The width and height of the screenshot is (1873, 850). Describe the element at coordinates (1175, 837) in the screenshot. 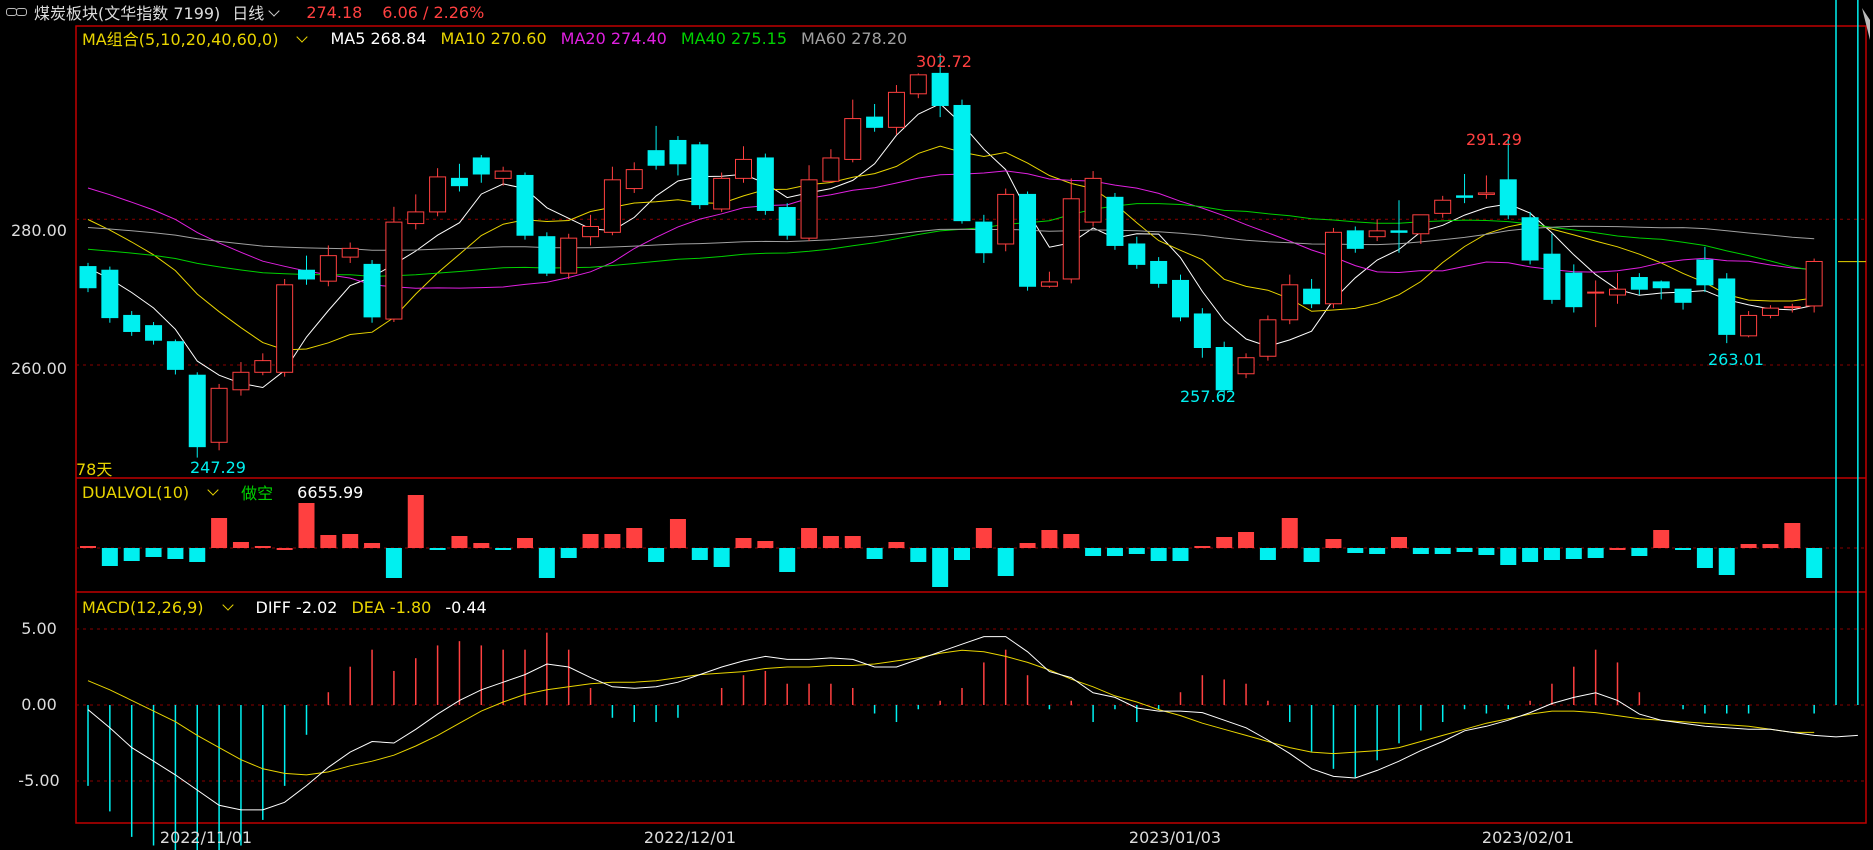

I see `x-label-2023-01-03: 2023/01/03` at that location.